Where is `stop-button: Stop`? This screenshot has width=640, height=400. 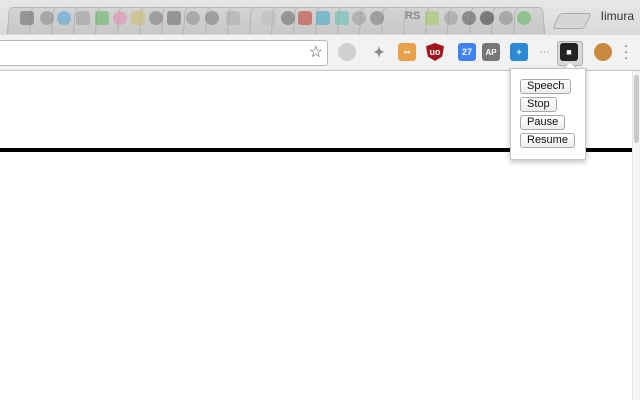 stop-button: Stop is located at coordinates (538, 104).